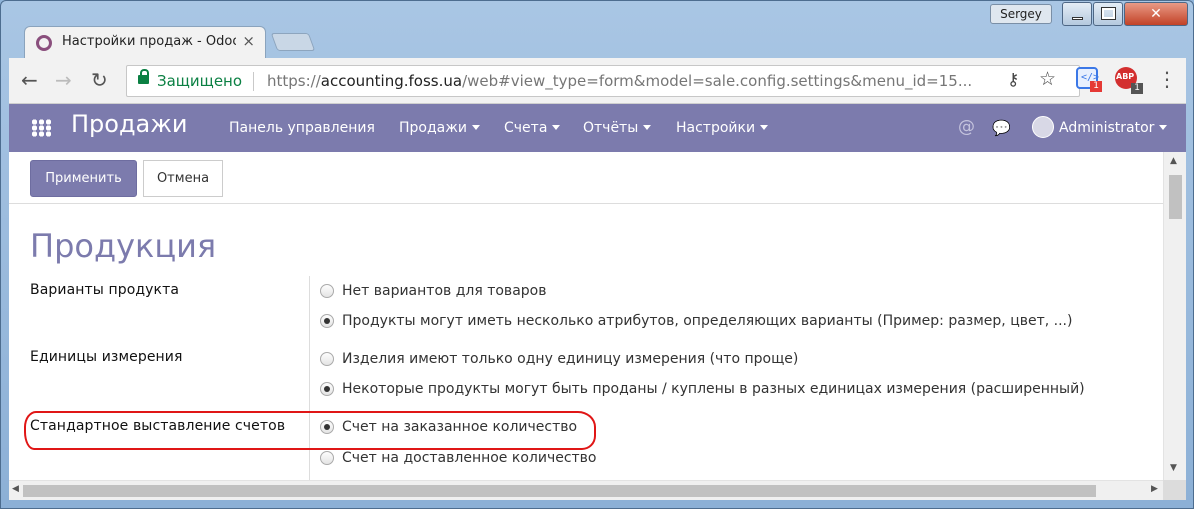 The width and height of the screenshot is (1194, 509). I want to click on new-tab-button, so click(293, 42).